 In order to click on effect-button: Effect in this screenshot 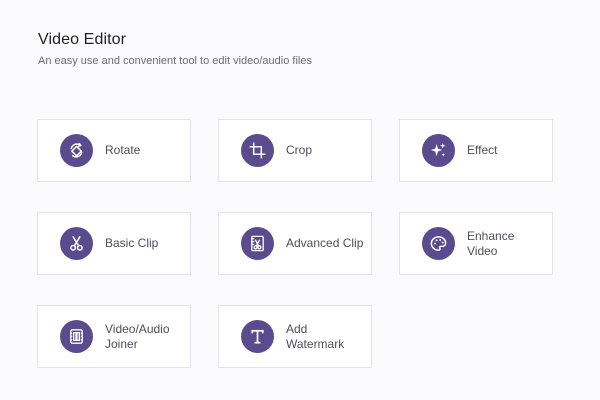, I will do `click(476, 150)`.